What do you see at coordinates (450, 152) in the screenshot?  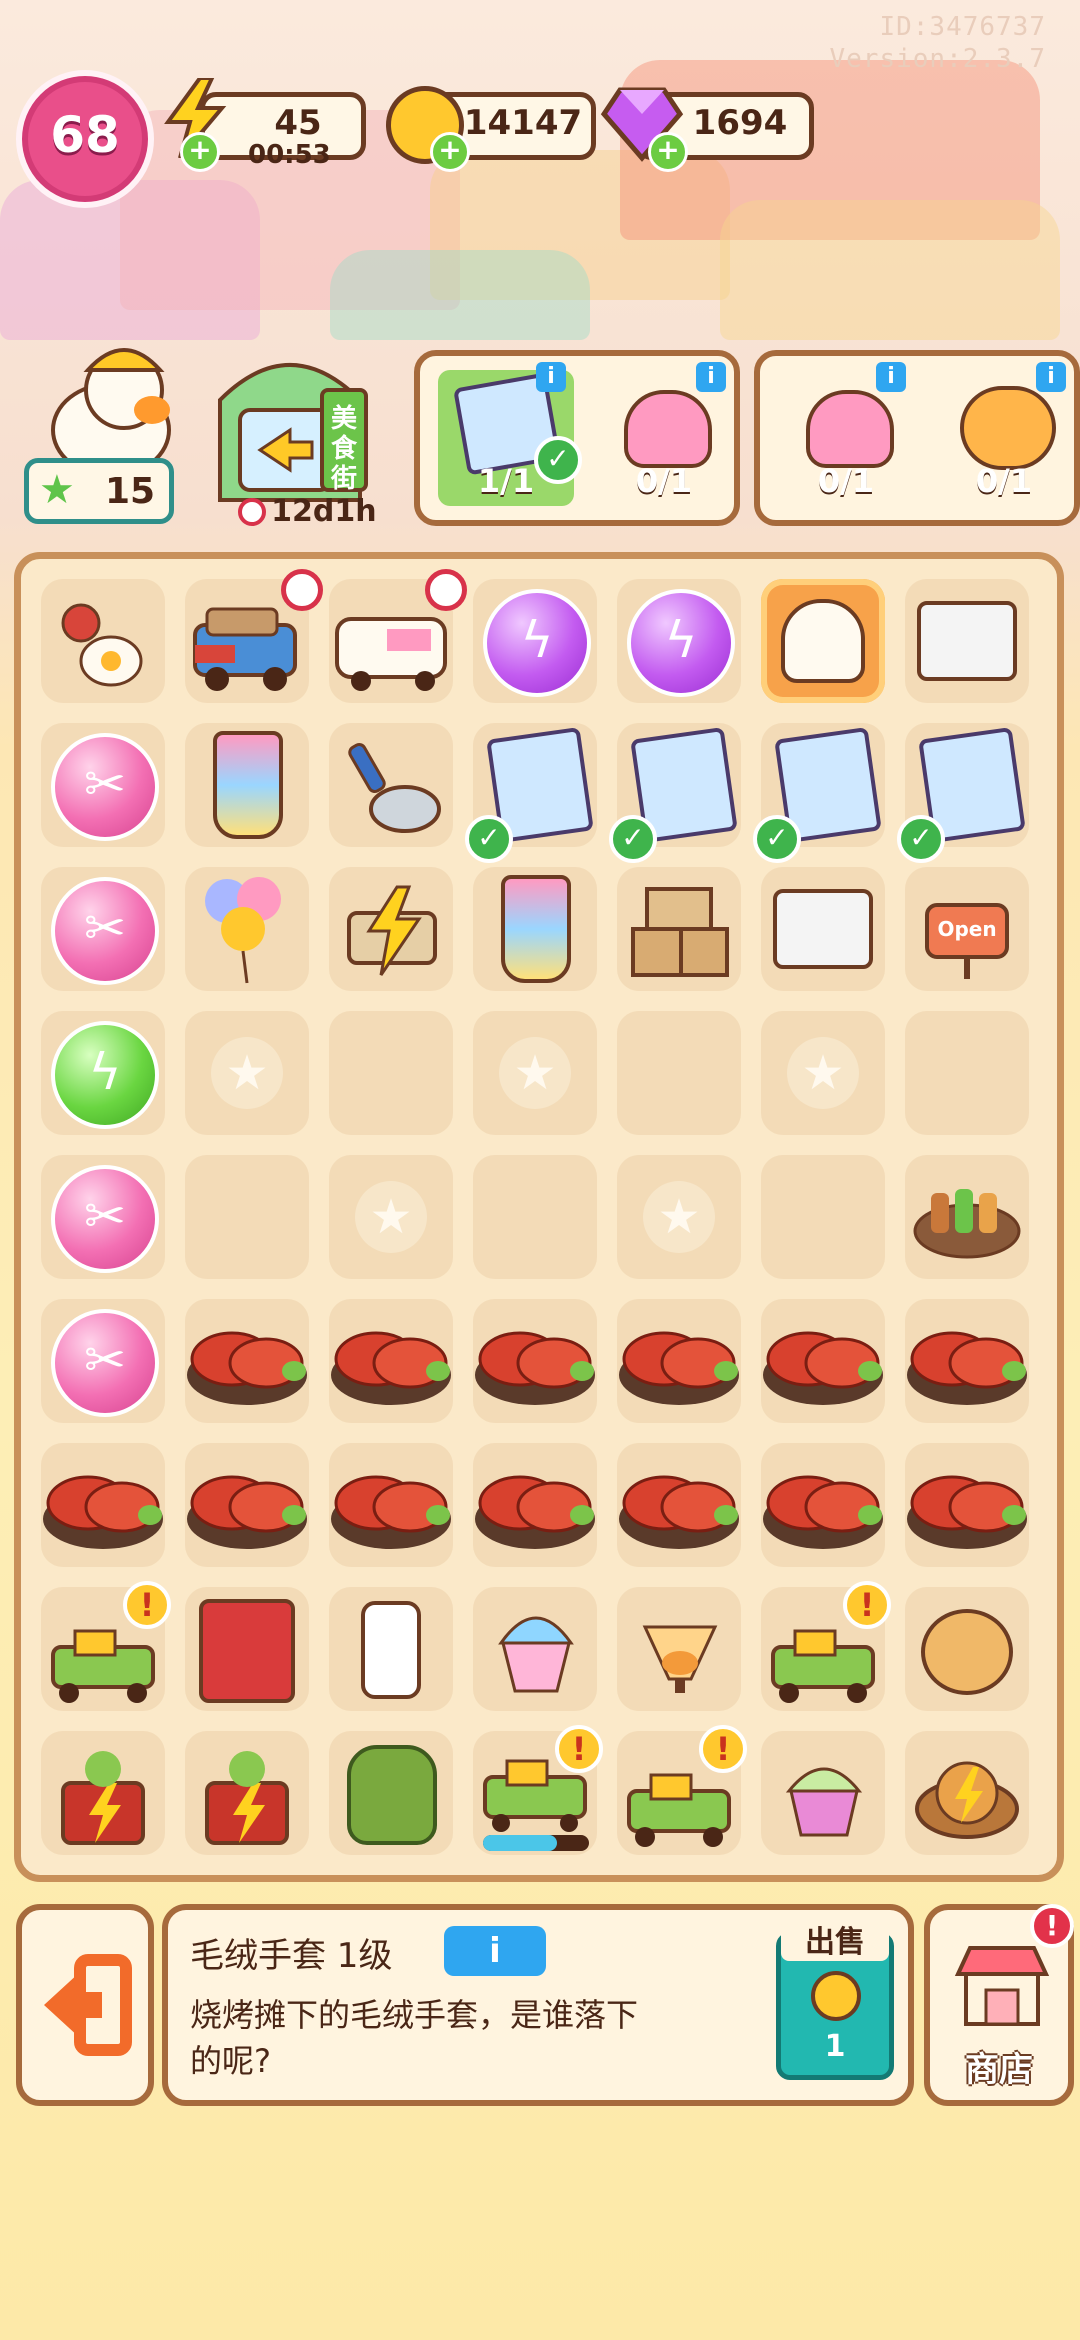 I see `add-coins-button: +` at bounding box center [450, 152].